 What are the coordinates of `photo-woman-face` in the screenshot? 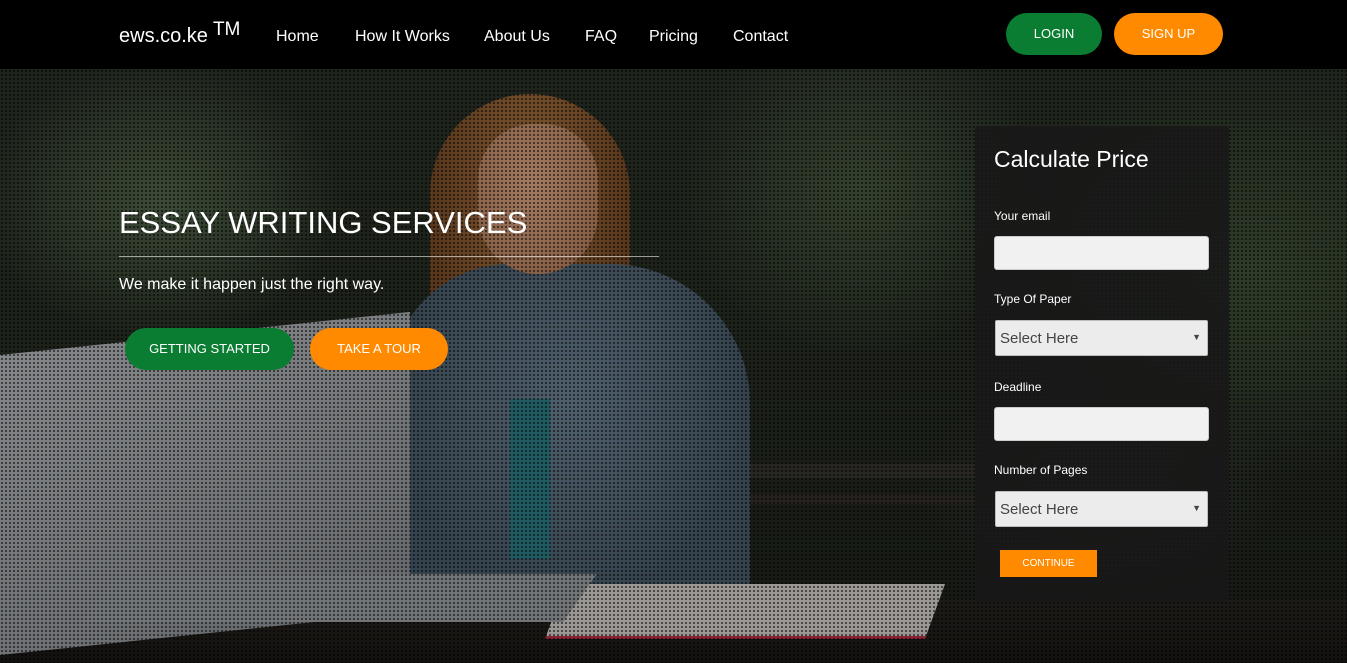 It's located at (538, 199).